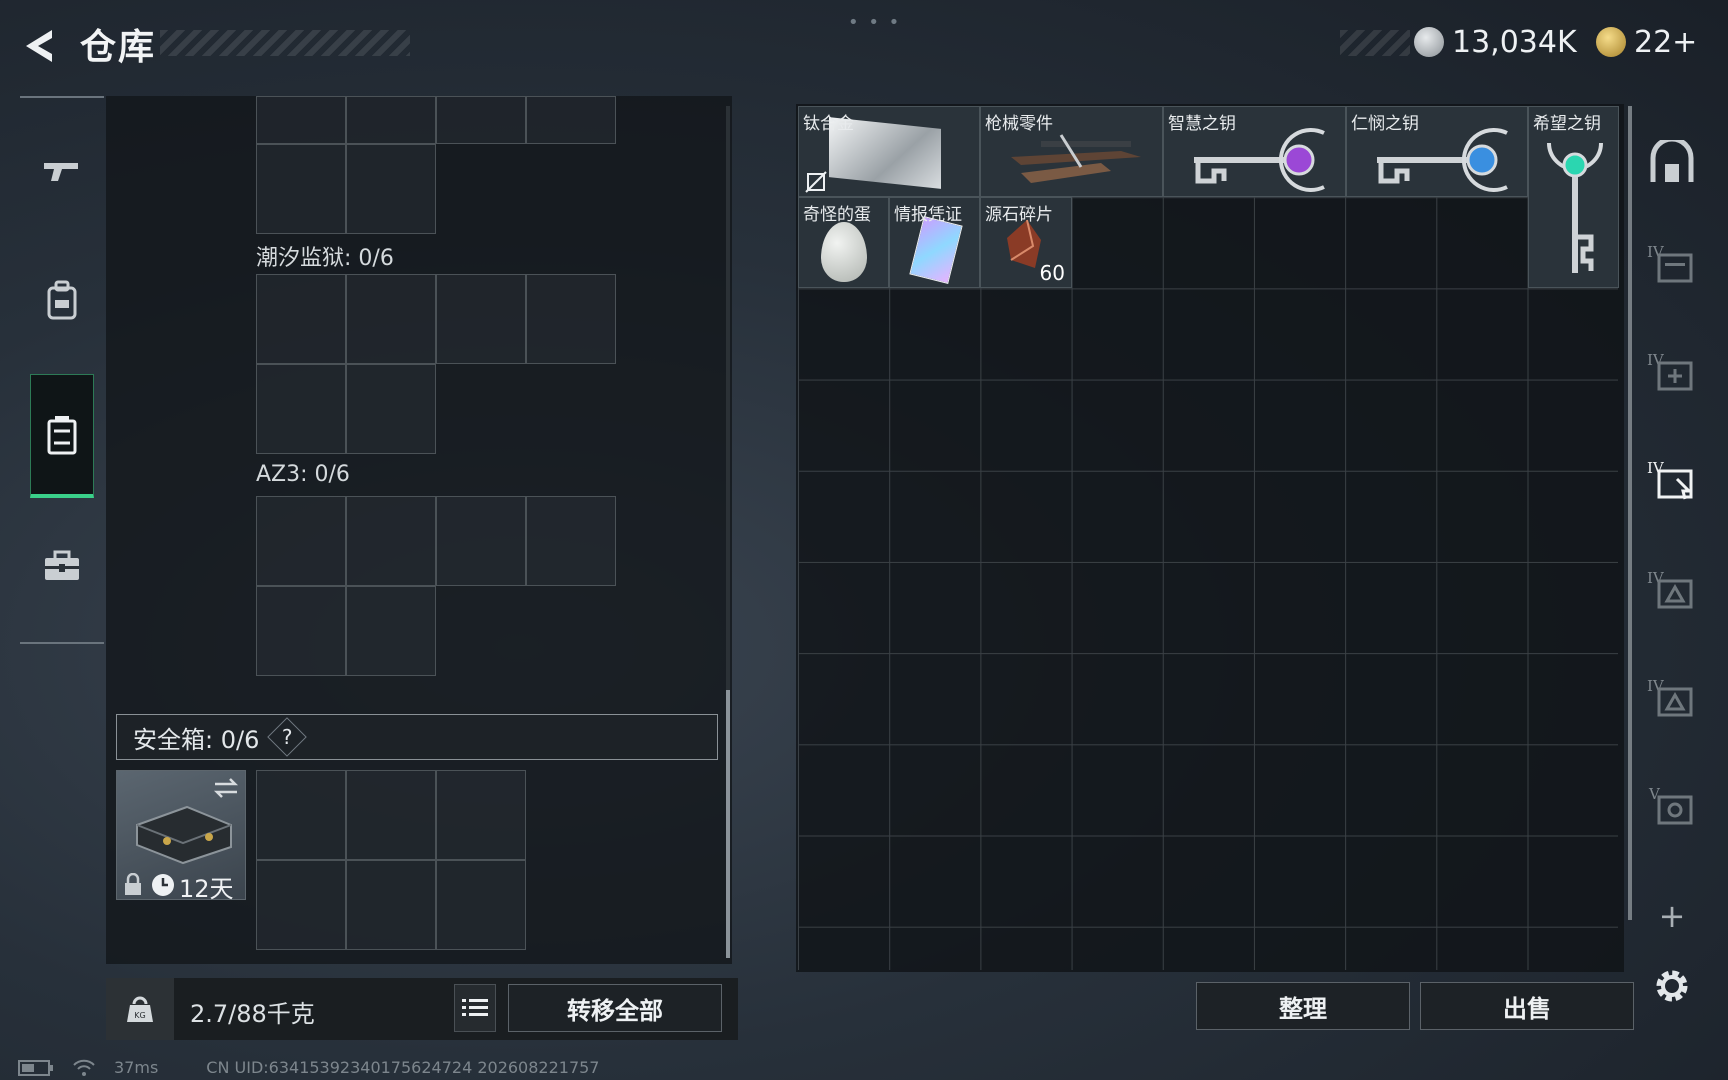 The height and width of the screenshot is (1080, 1728). I want to click on battery-icon, so click(35, 1067).